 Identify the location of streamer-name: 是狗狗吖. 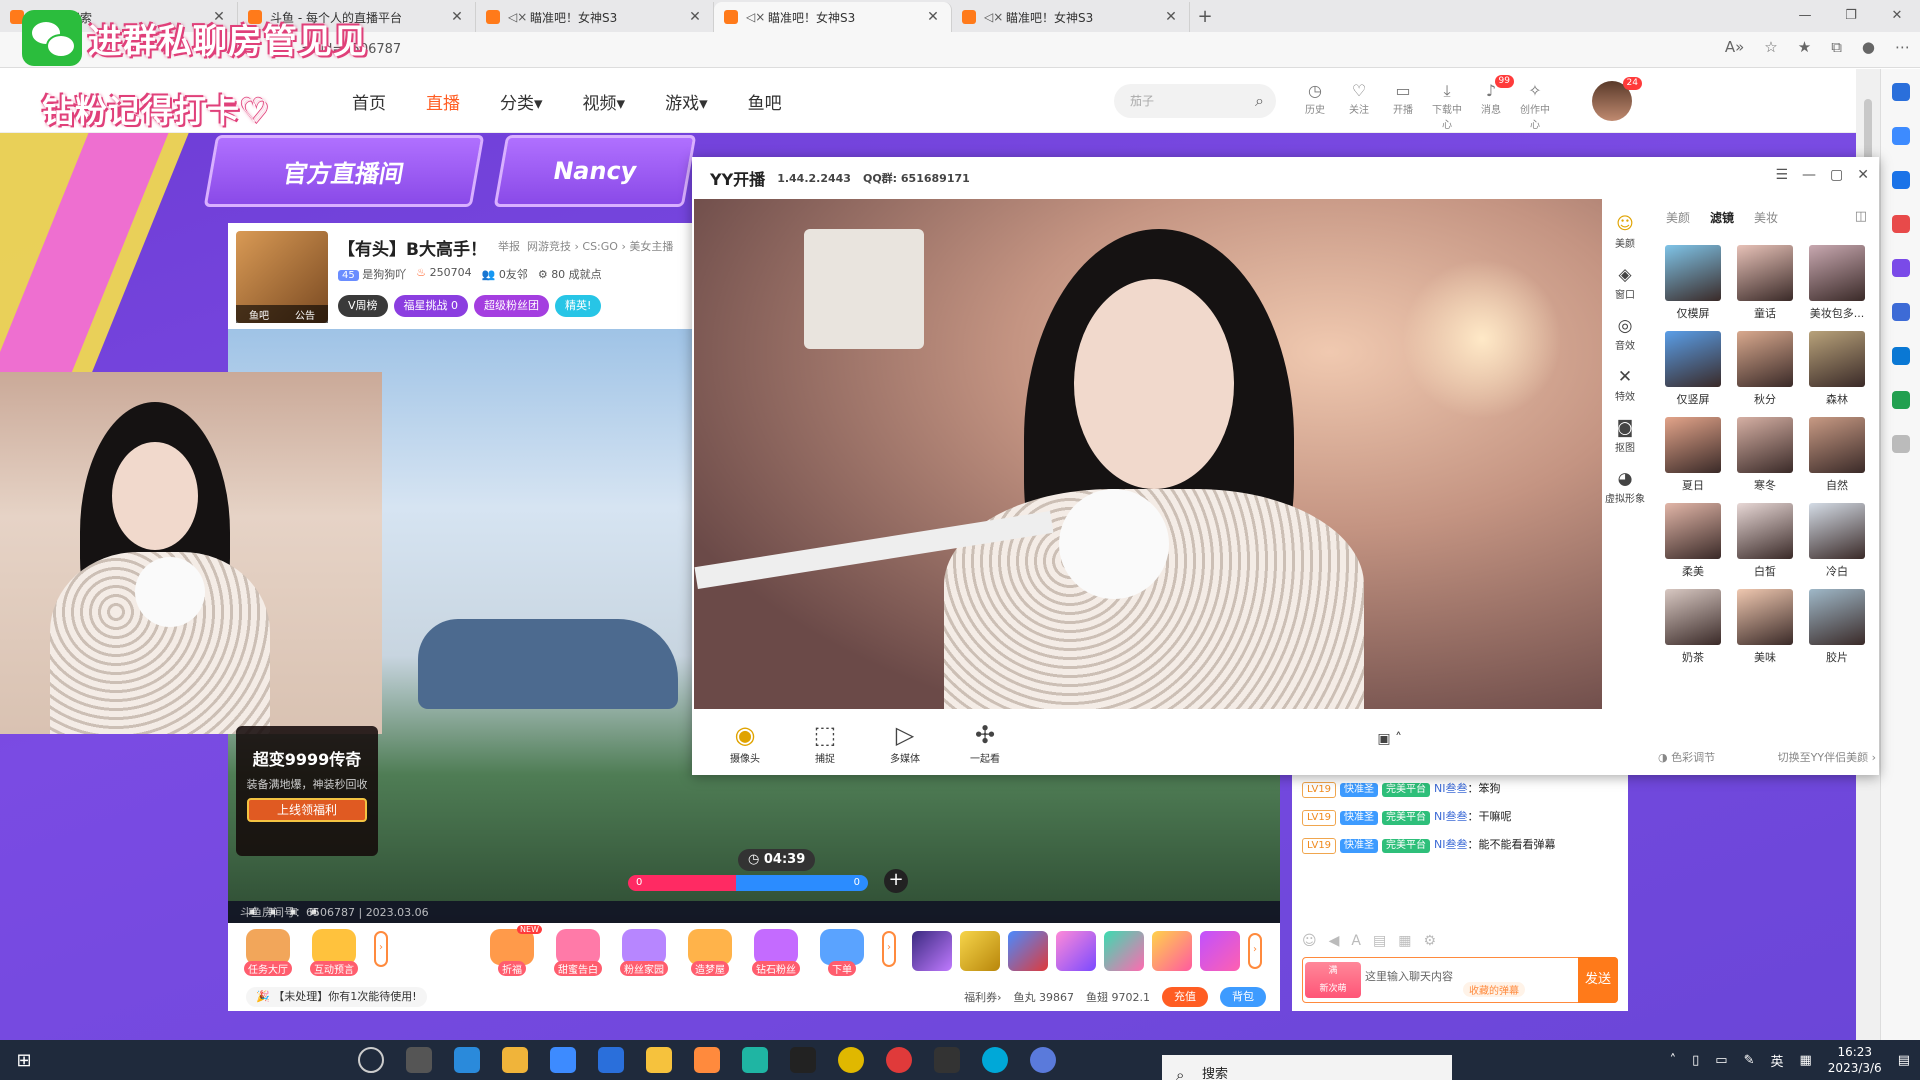
(384, 274).